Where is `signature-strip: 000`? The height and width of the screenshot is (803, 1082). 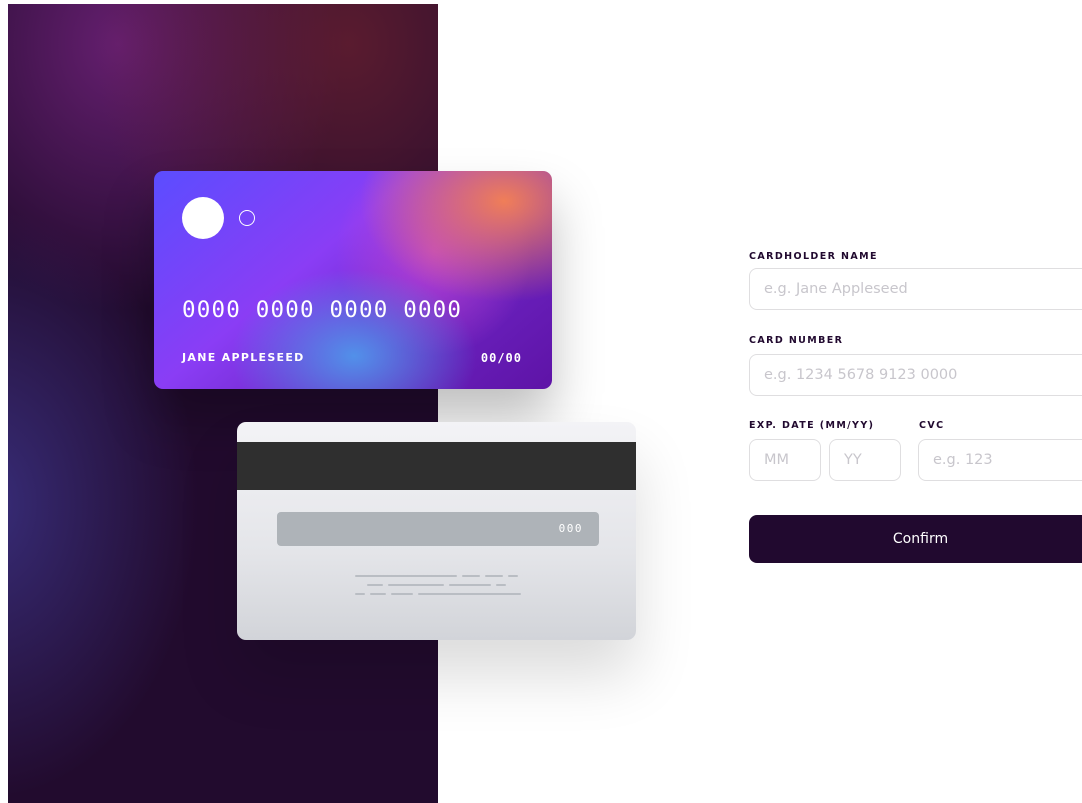
signature-strip: 000 is located at coordinates (438, 529).